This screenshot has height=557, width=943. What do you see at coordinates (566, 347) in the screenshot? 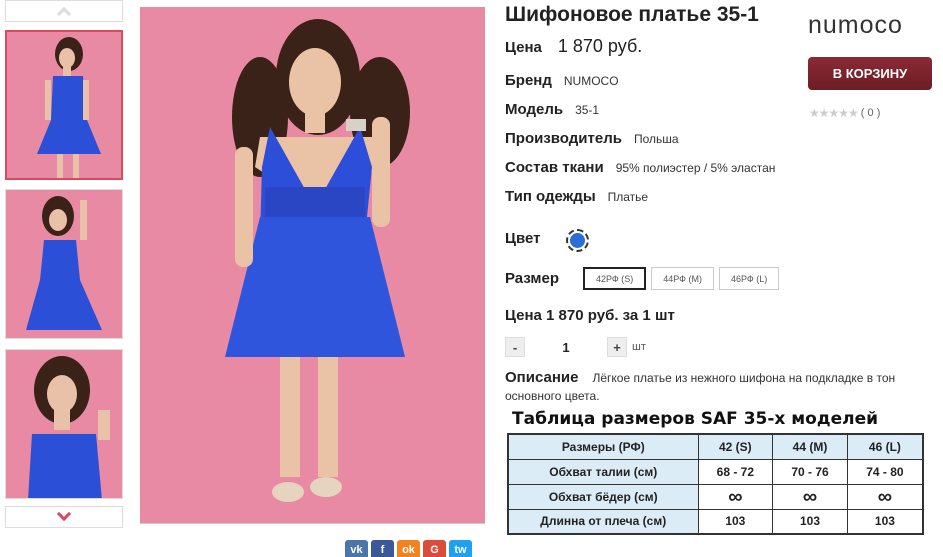
I see `qty-input` at bounding box center [566, 347].